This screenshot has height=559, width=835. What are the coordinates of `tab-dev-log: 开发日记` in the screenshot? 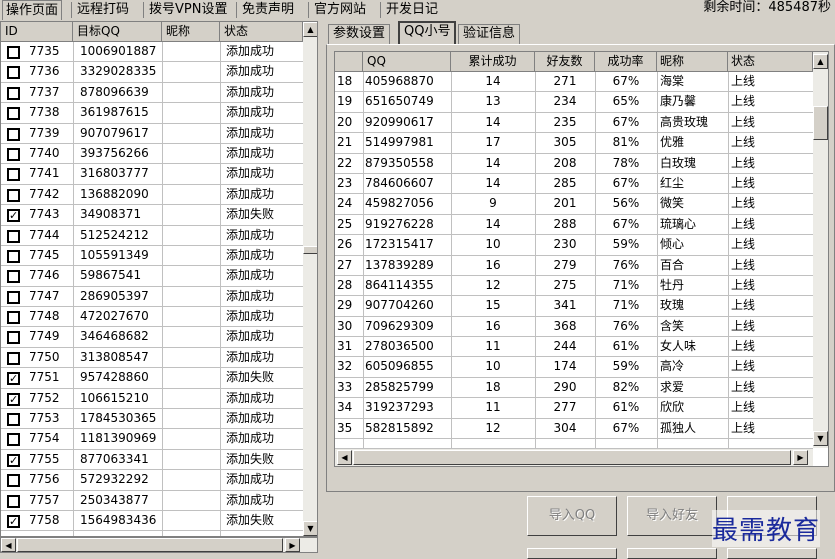 It's located at (412, 10).